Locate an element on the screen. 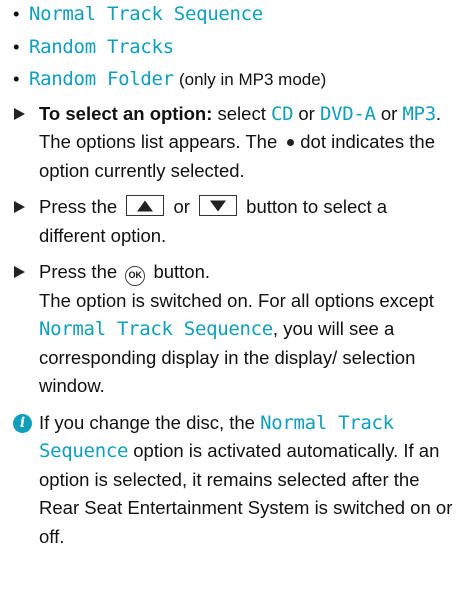 Image resolution: width=464 pixels, height=609 pixels. step-text: . is located at coordinates (438, 113).